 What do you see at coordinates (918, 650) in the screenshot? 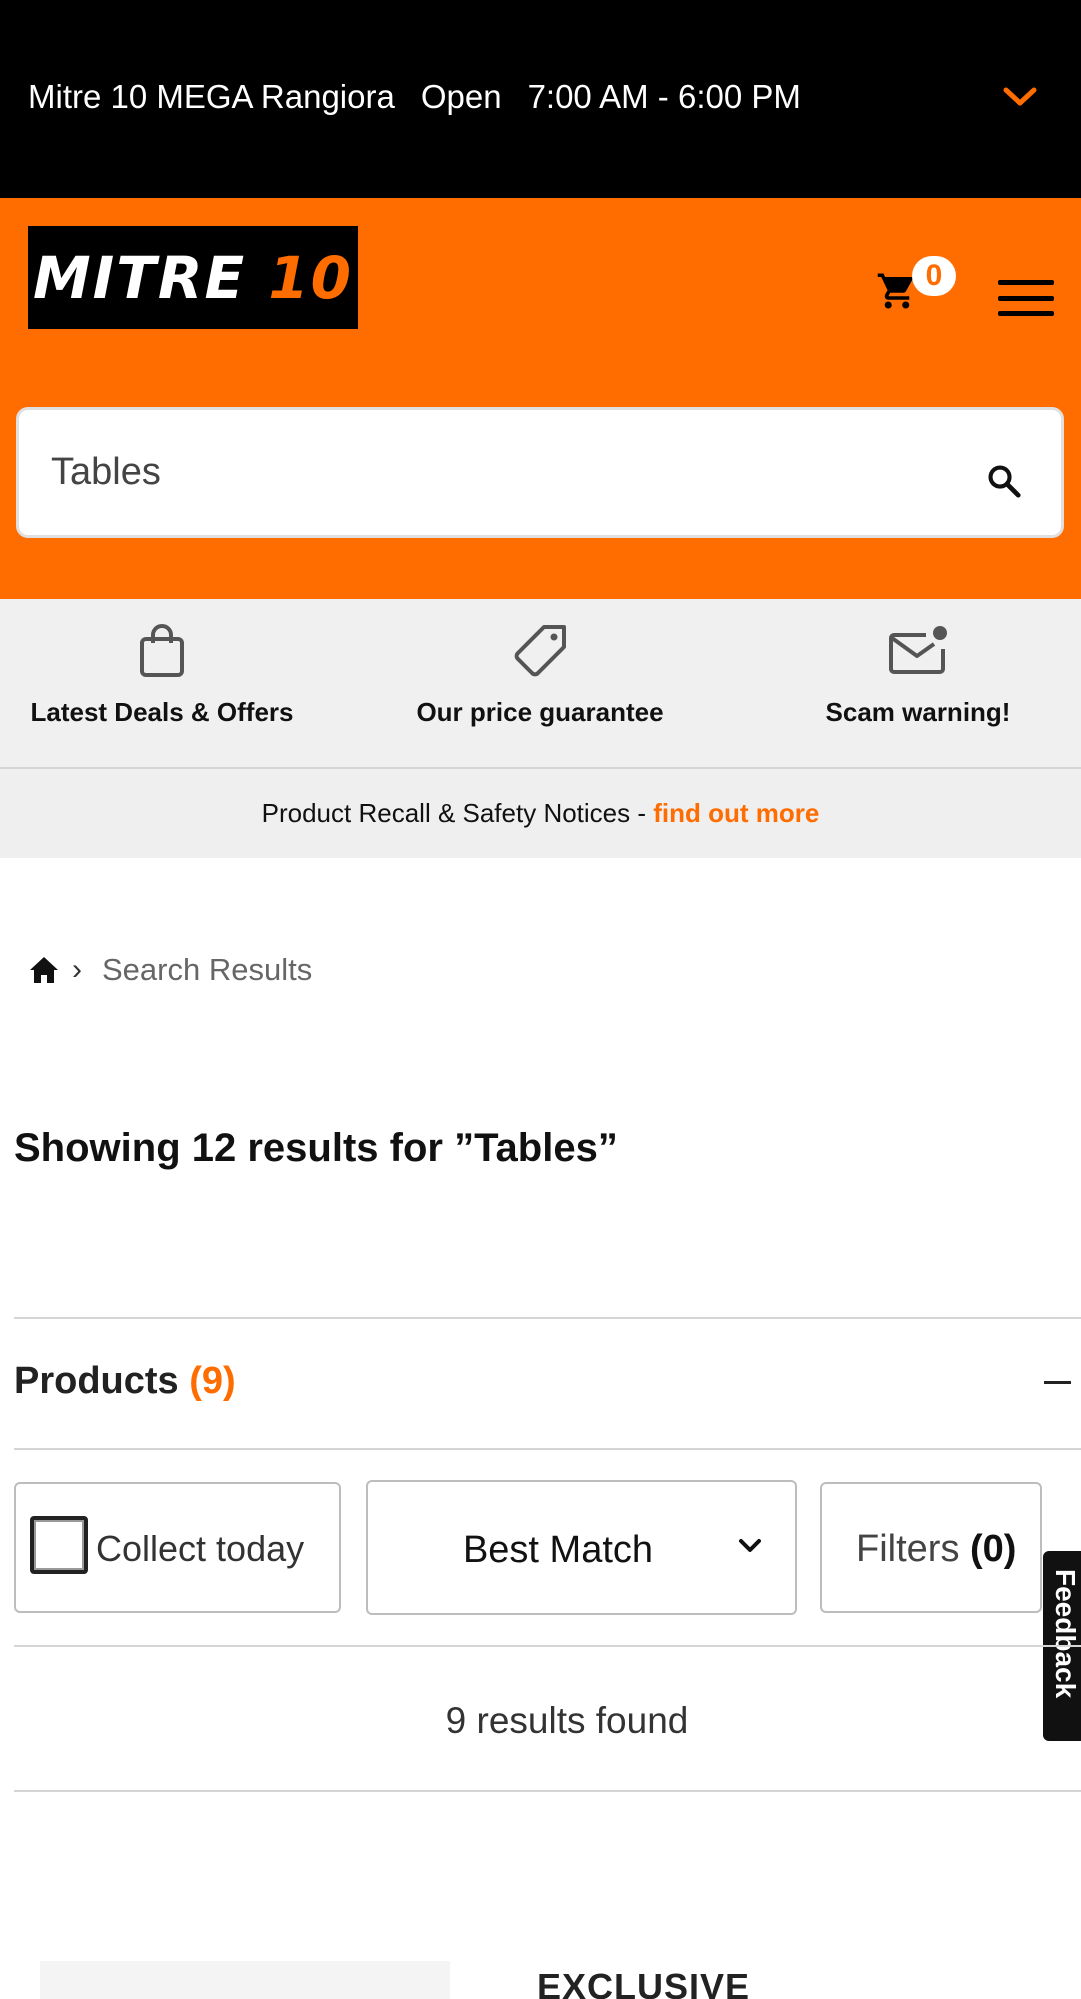
I see `mail-alert-icon` at bounding box center [918, 650].